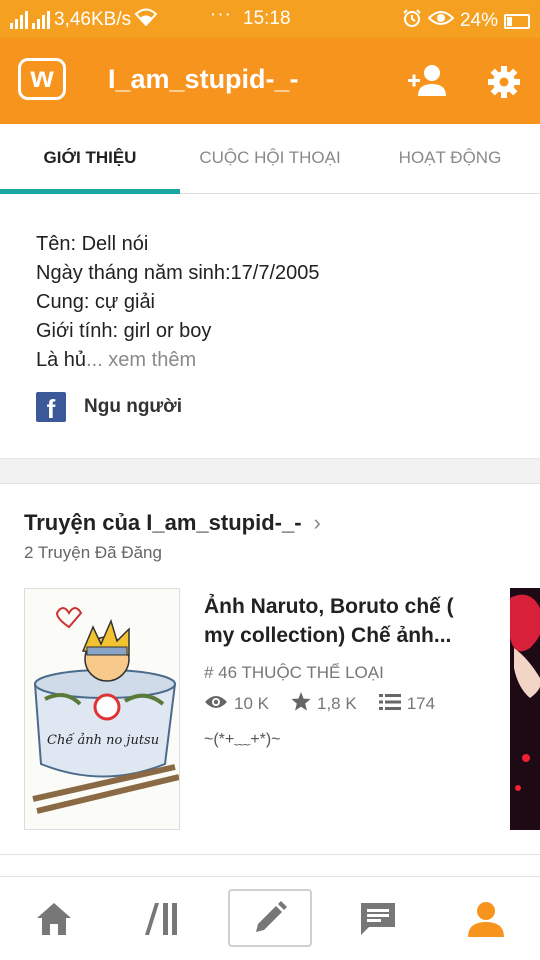 Image resolution: width=540 pixels, height=960 pixels. Describe the element at coordinates (412, 21) in the screenshot. I see `alarm-icon` at that location.